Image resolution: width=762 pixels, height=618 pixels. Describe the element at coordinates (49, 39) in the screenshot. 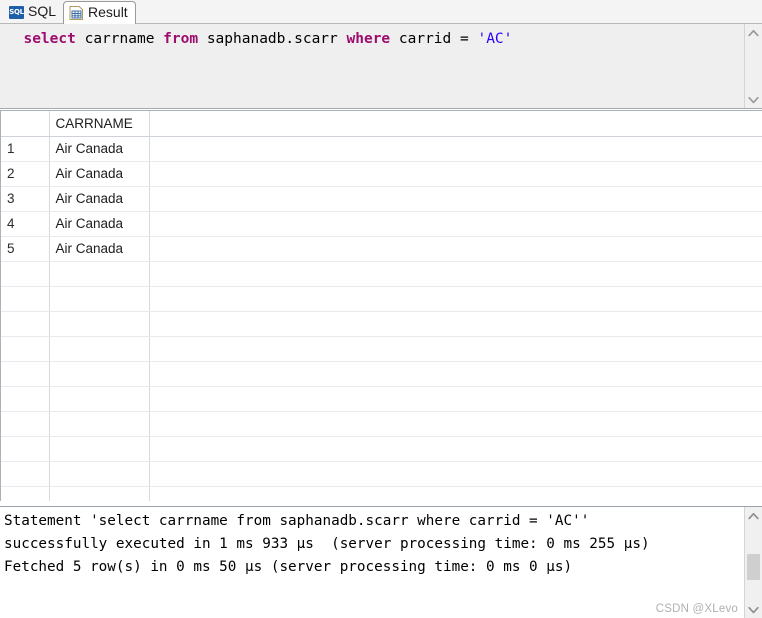

I see `sql-keyword-select: select` at that location.